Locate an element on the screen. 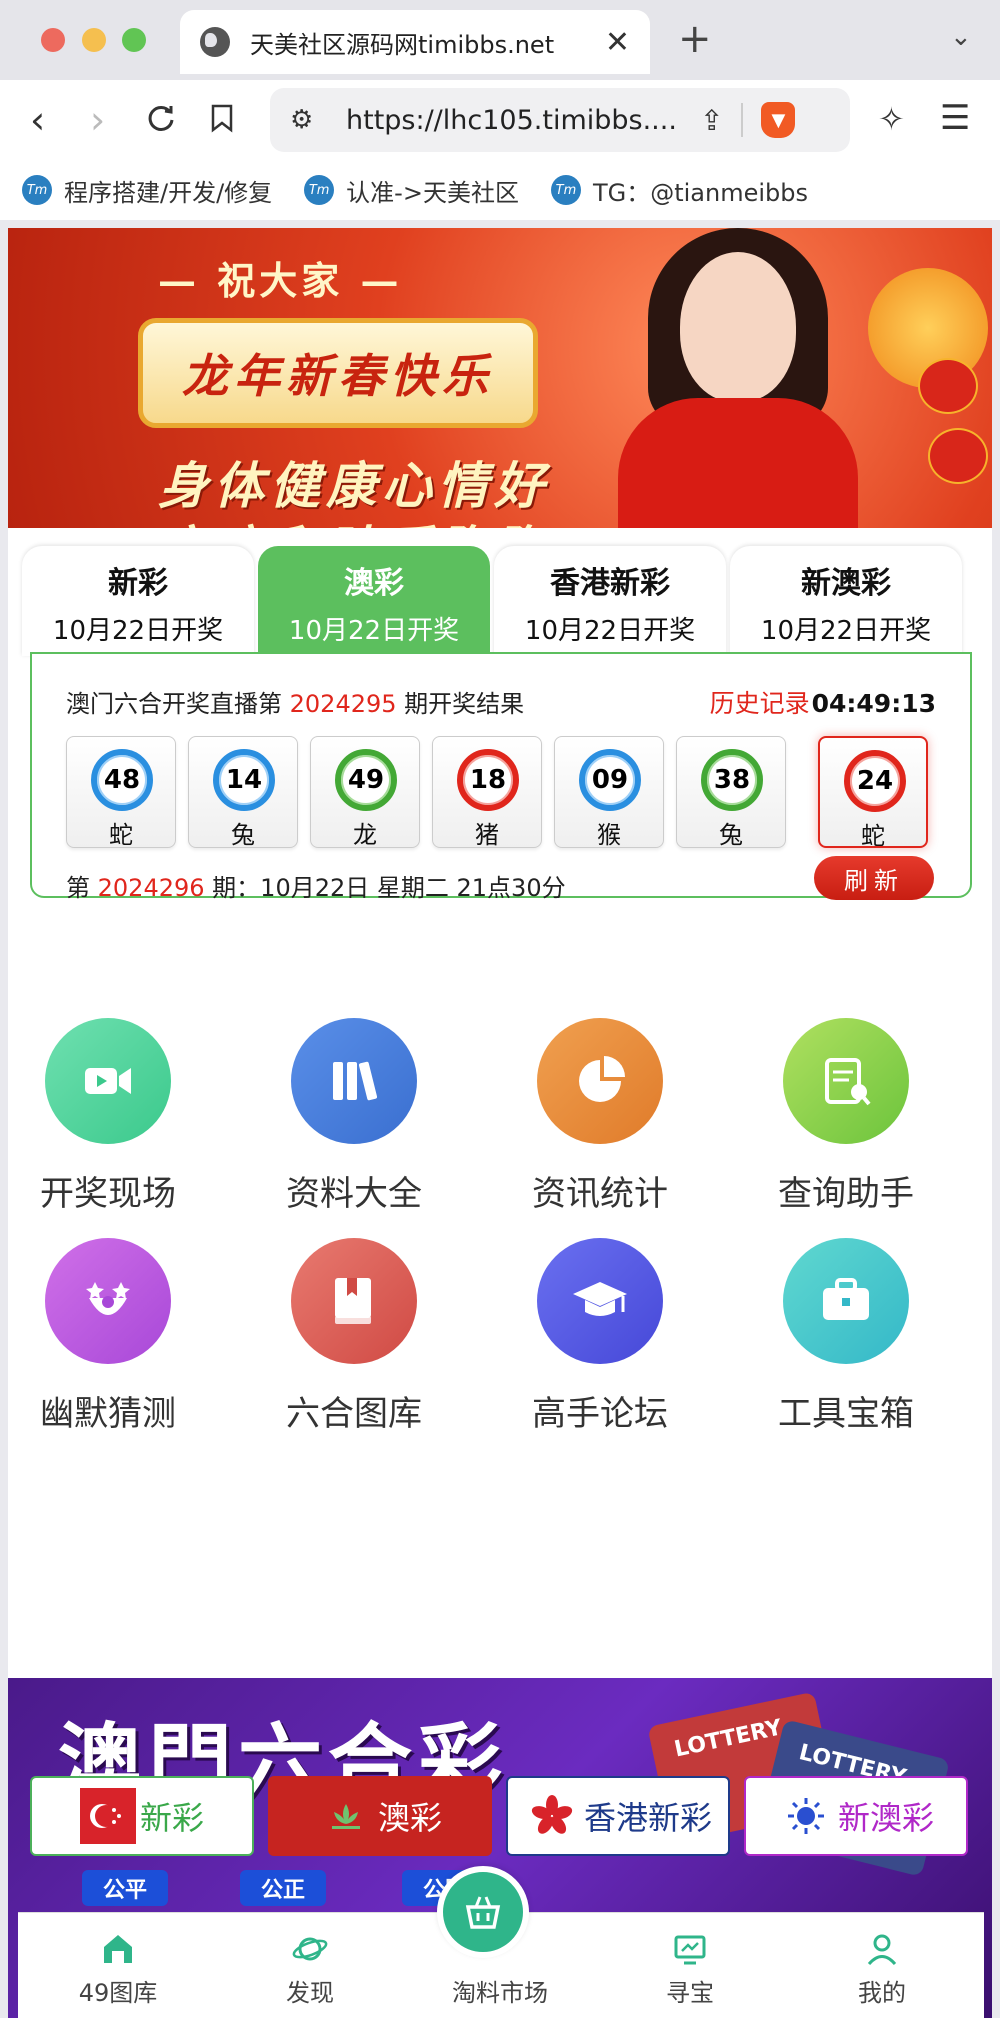  grid-item-label: 查询助手 is located at coordinates (846, 1194).